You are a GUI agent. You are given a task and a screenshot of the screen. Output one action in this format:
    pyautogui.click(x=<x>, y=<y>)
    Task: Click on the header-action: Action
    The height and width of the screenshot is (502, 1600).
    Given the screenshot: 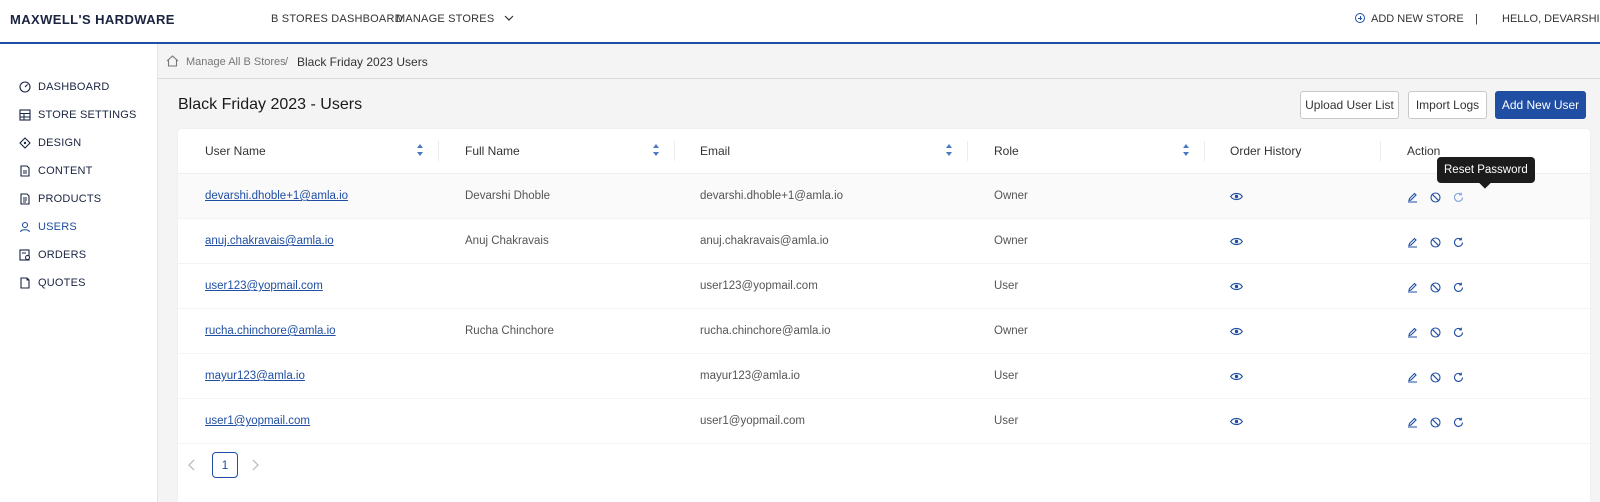 What is the action you would take?
    pyautogui.click(x=1424, y=151)
    